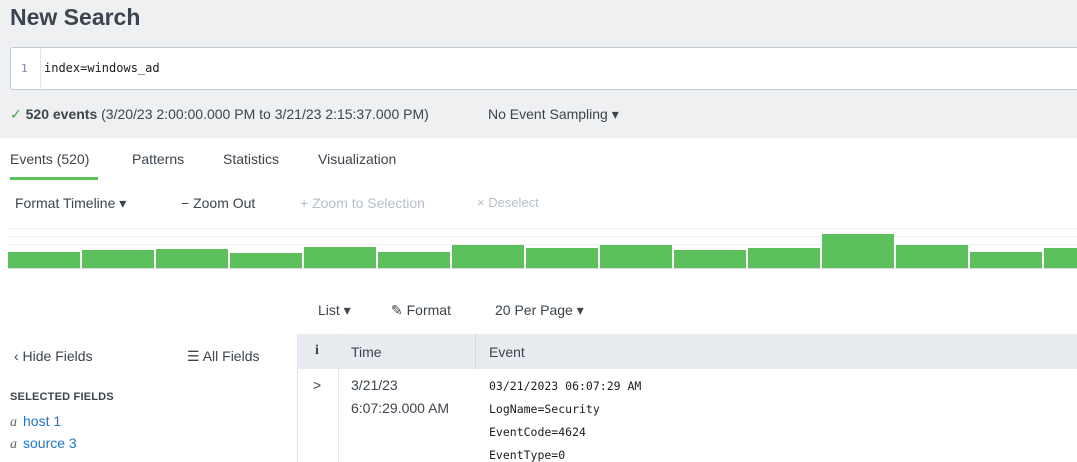 The image size is (1077, 462). I want to click on format-button: ✎ Format, so click(421, 310).